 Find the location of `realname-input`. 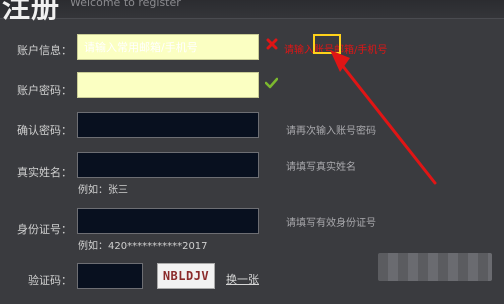

realname-input is located at coordinates (168, 165).